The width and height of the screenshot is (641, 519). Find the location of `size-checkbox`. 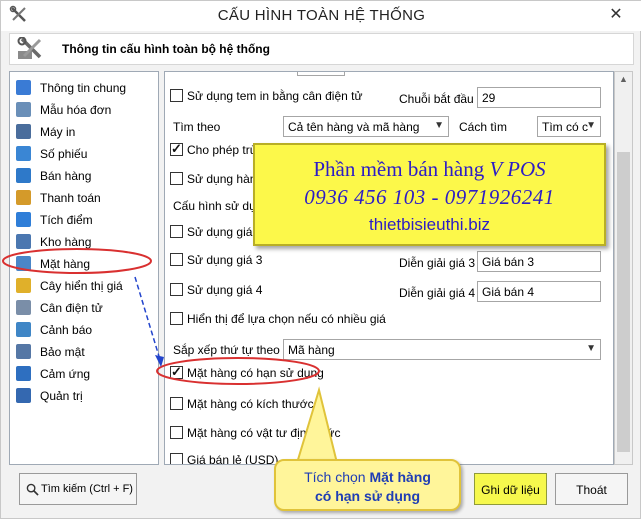

size-checkbox is located at coordinates (176, 403).